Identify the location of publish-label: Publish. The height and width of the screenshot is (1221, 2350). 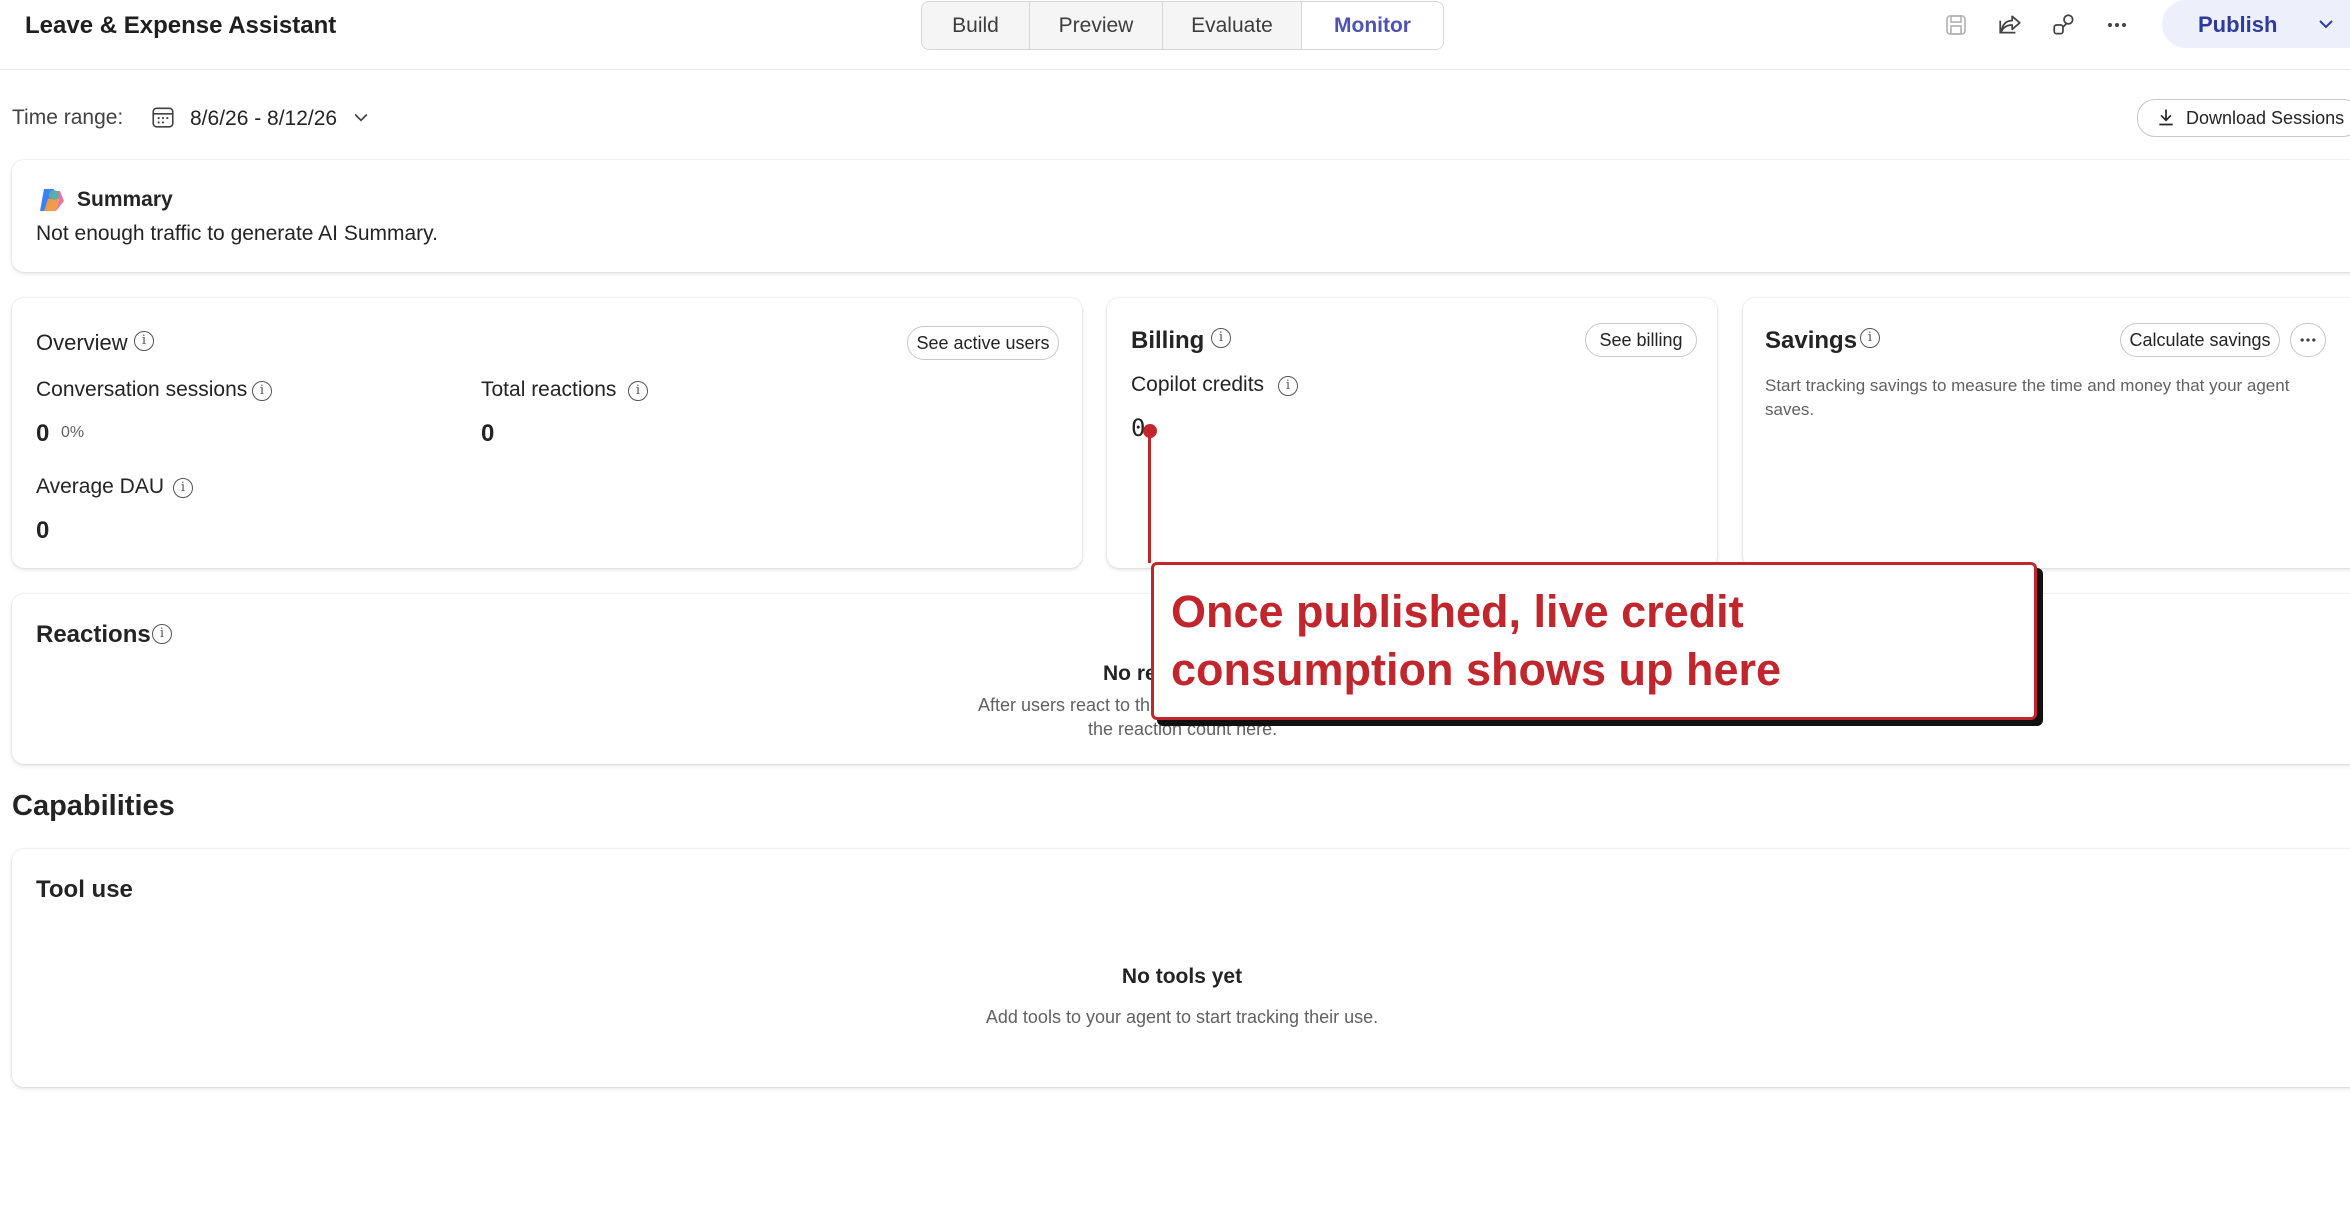
(2238, 24).